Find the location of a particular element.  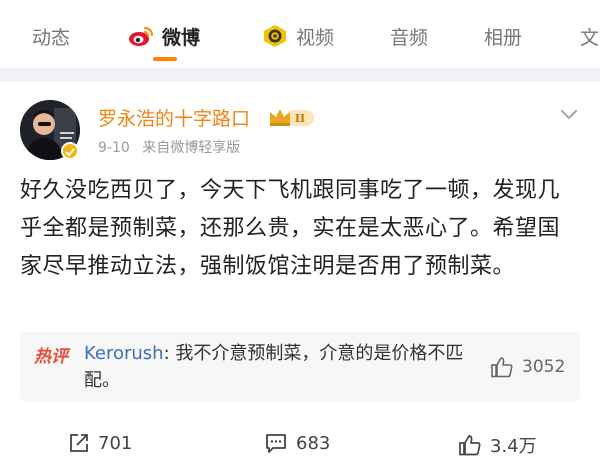

profile-tabs: 动态 微博 视频 音频 相册 文 is located at coordinates (300, 34).